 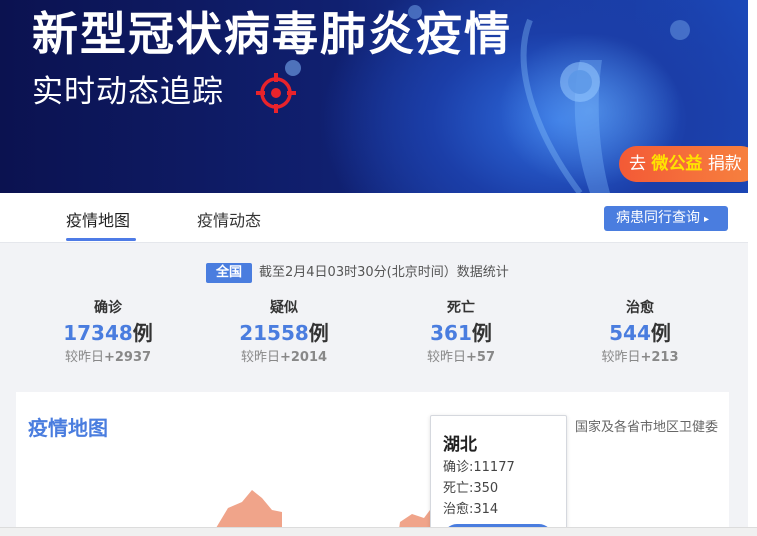 I want to click on tooltip-region-name: 湖北, so click(x=460, y=445).